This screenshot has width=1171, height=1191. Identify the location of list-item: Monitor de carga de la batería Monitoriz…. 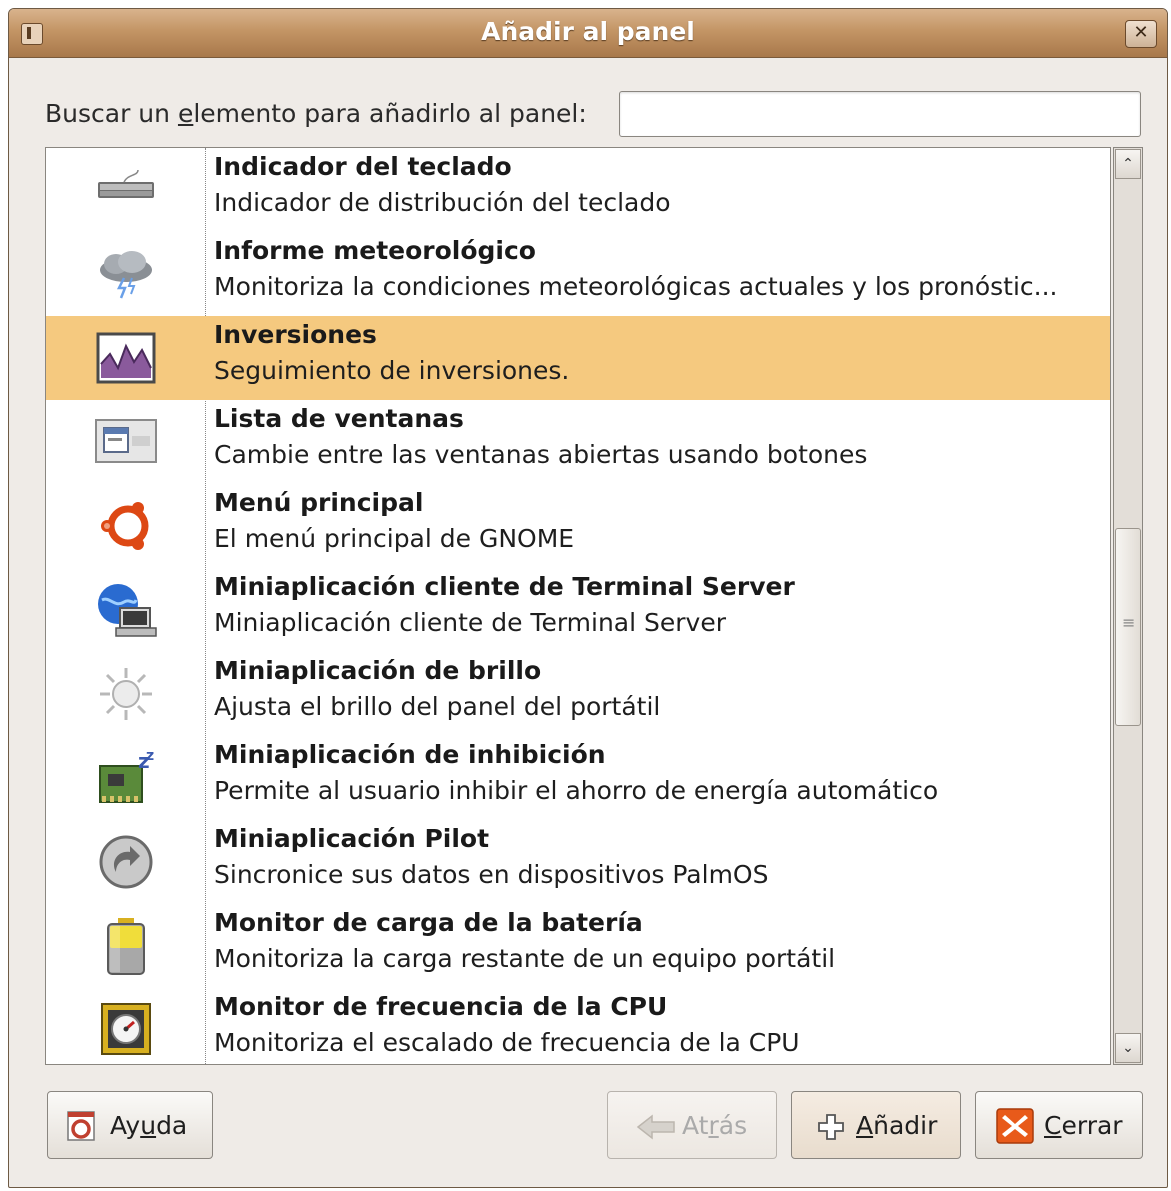
(578, 946).